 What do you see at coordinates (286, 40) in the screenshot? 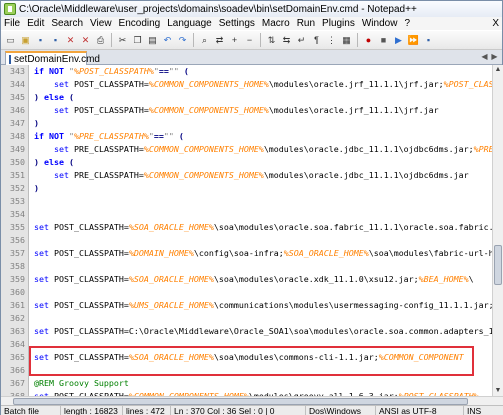
I see `sync-horizontal-icon: ⇆` at bounding box center [286, 40].